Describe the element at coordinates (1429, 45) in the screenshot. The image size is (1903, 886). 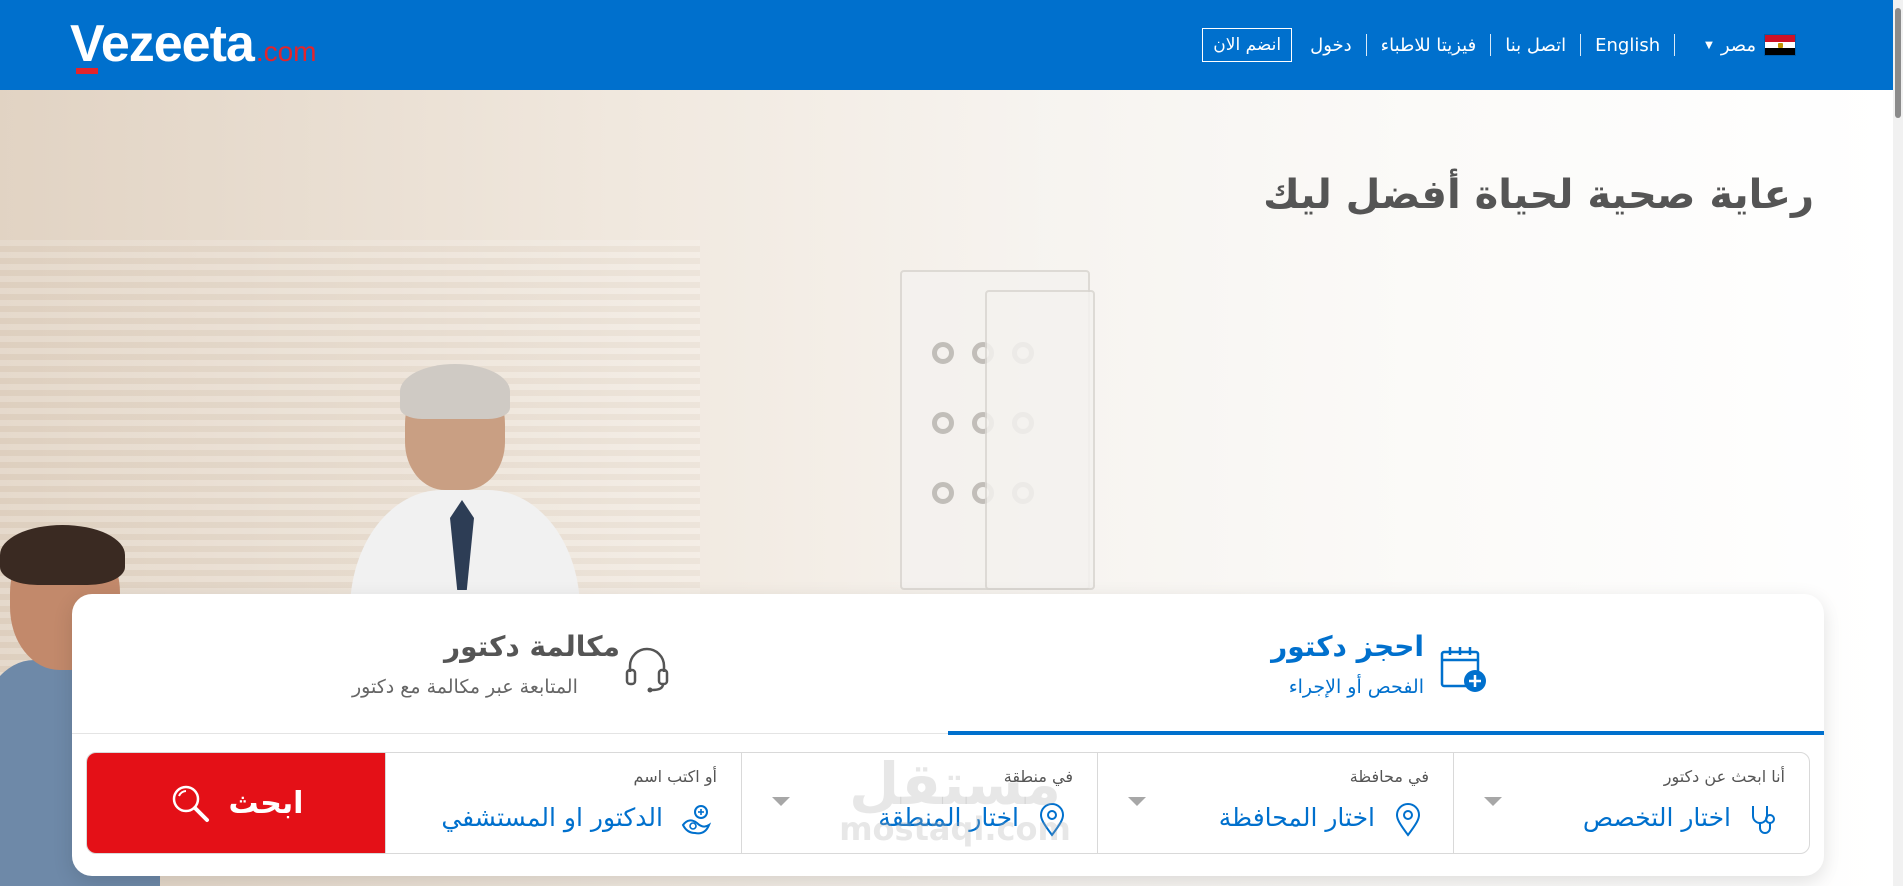
I see `doctors-link: فيزيتا للاطباء` at that location.